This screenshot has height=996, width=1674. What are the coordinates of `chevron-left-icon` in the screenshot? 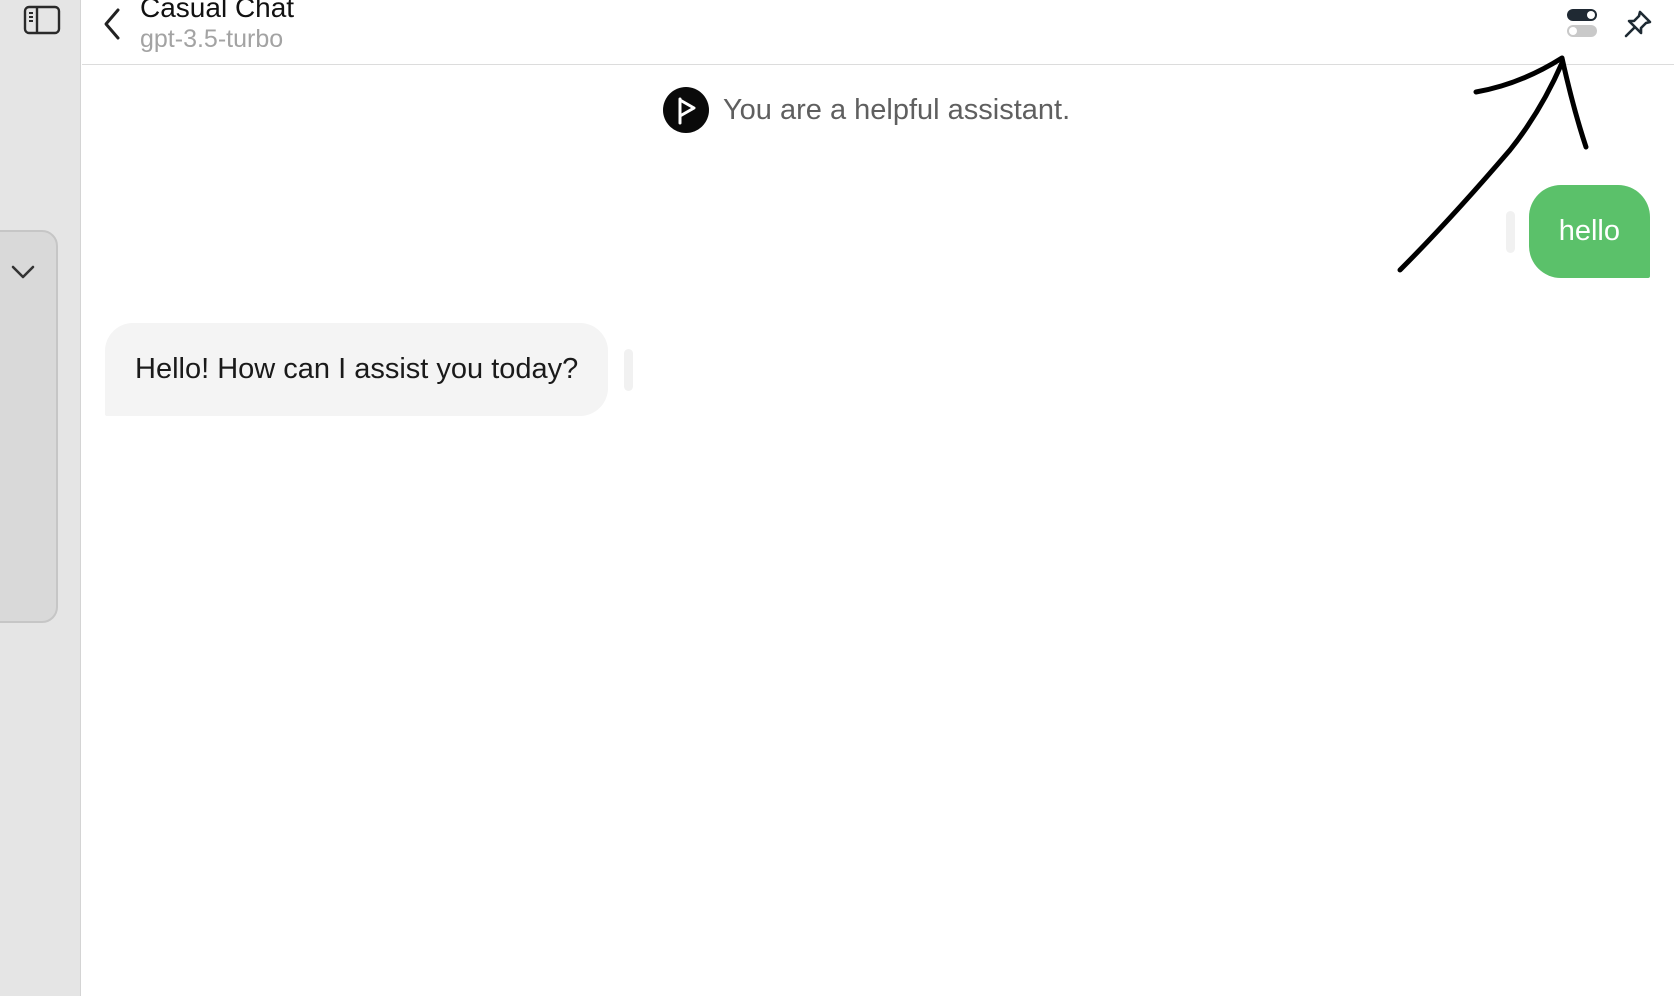 It's located at (112, 24).